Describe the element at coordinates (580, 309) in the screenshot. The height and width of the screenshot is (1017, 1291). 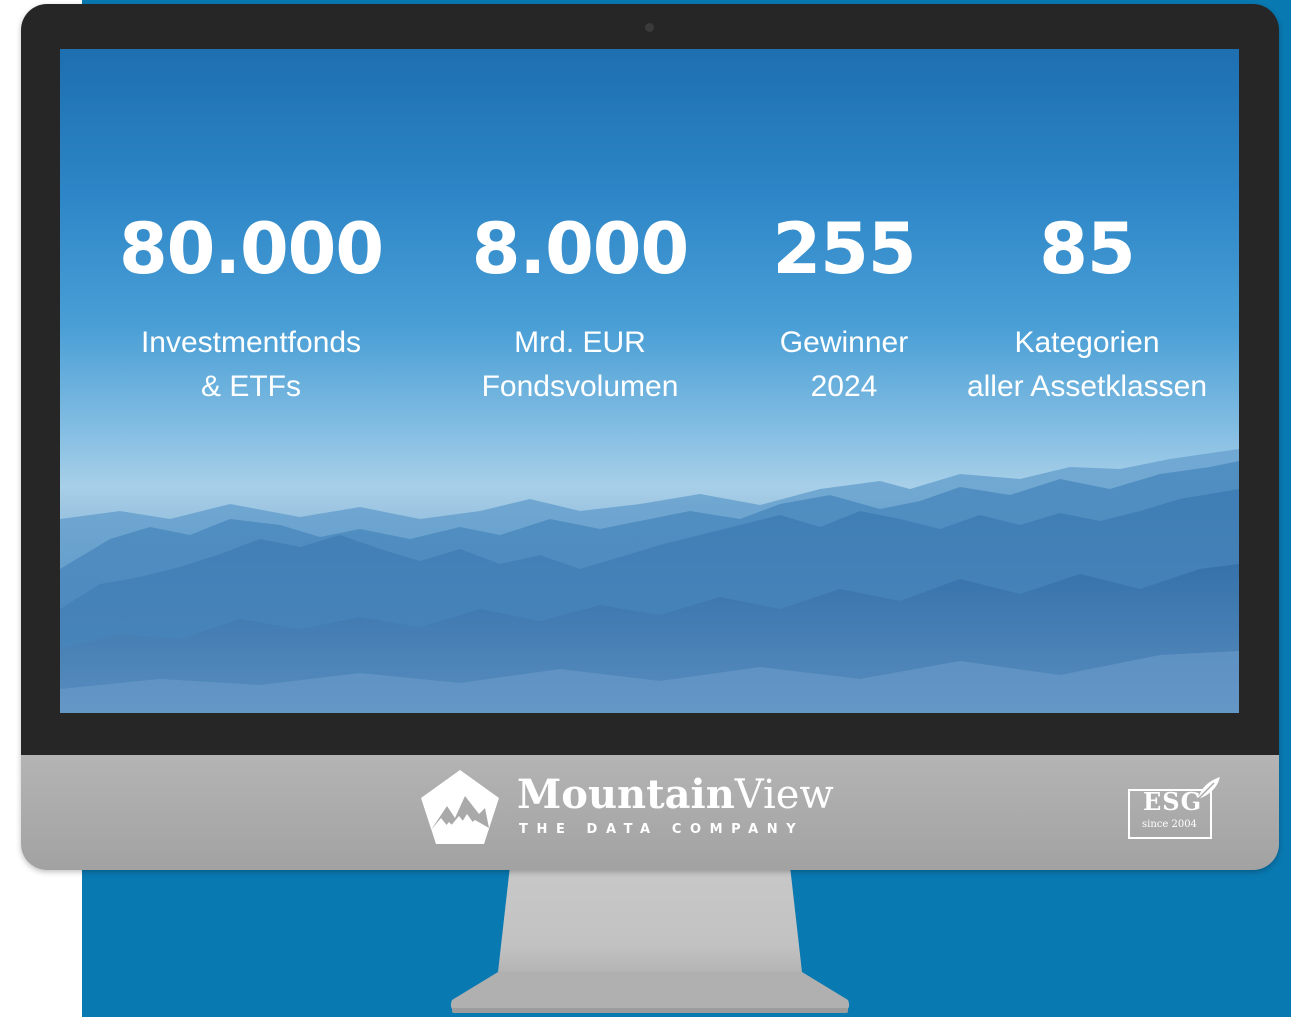
I see `stat-volume: 8.000 Mrd. EUR Fondsvolumen` at that location.